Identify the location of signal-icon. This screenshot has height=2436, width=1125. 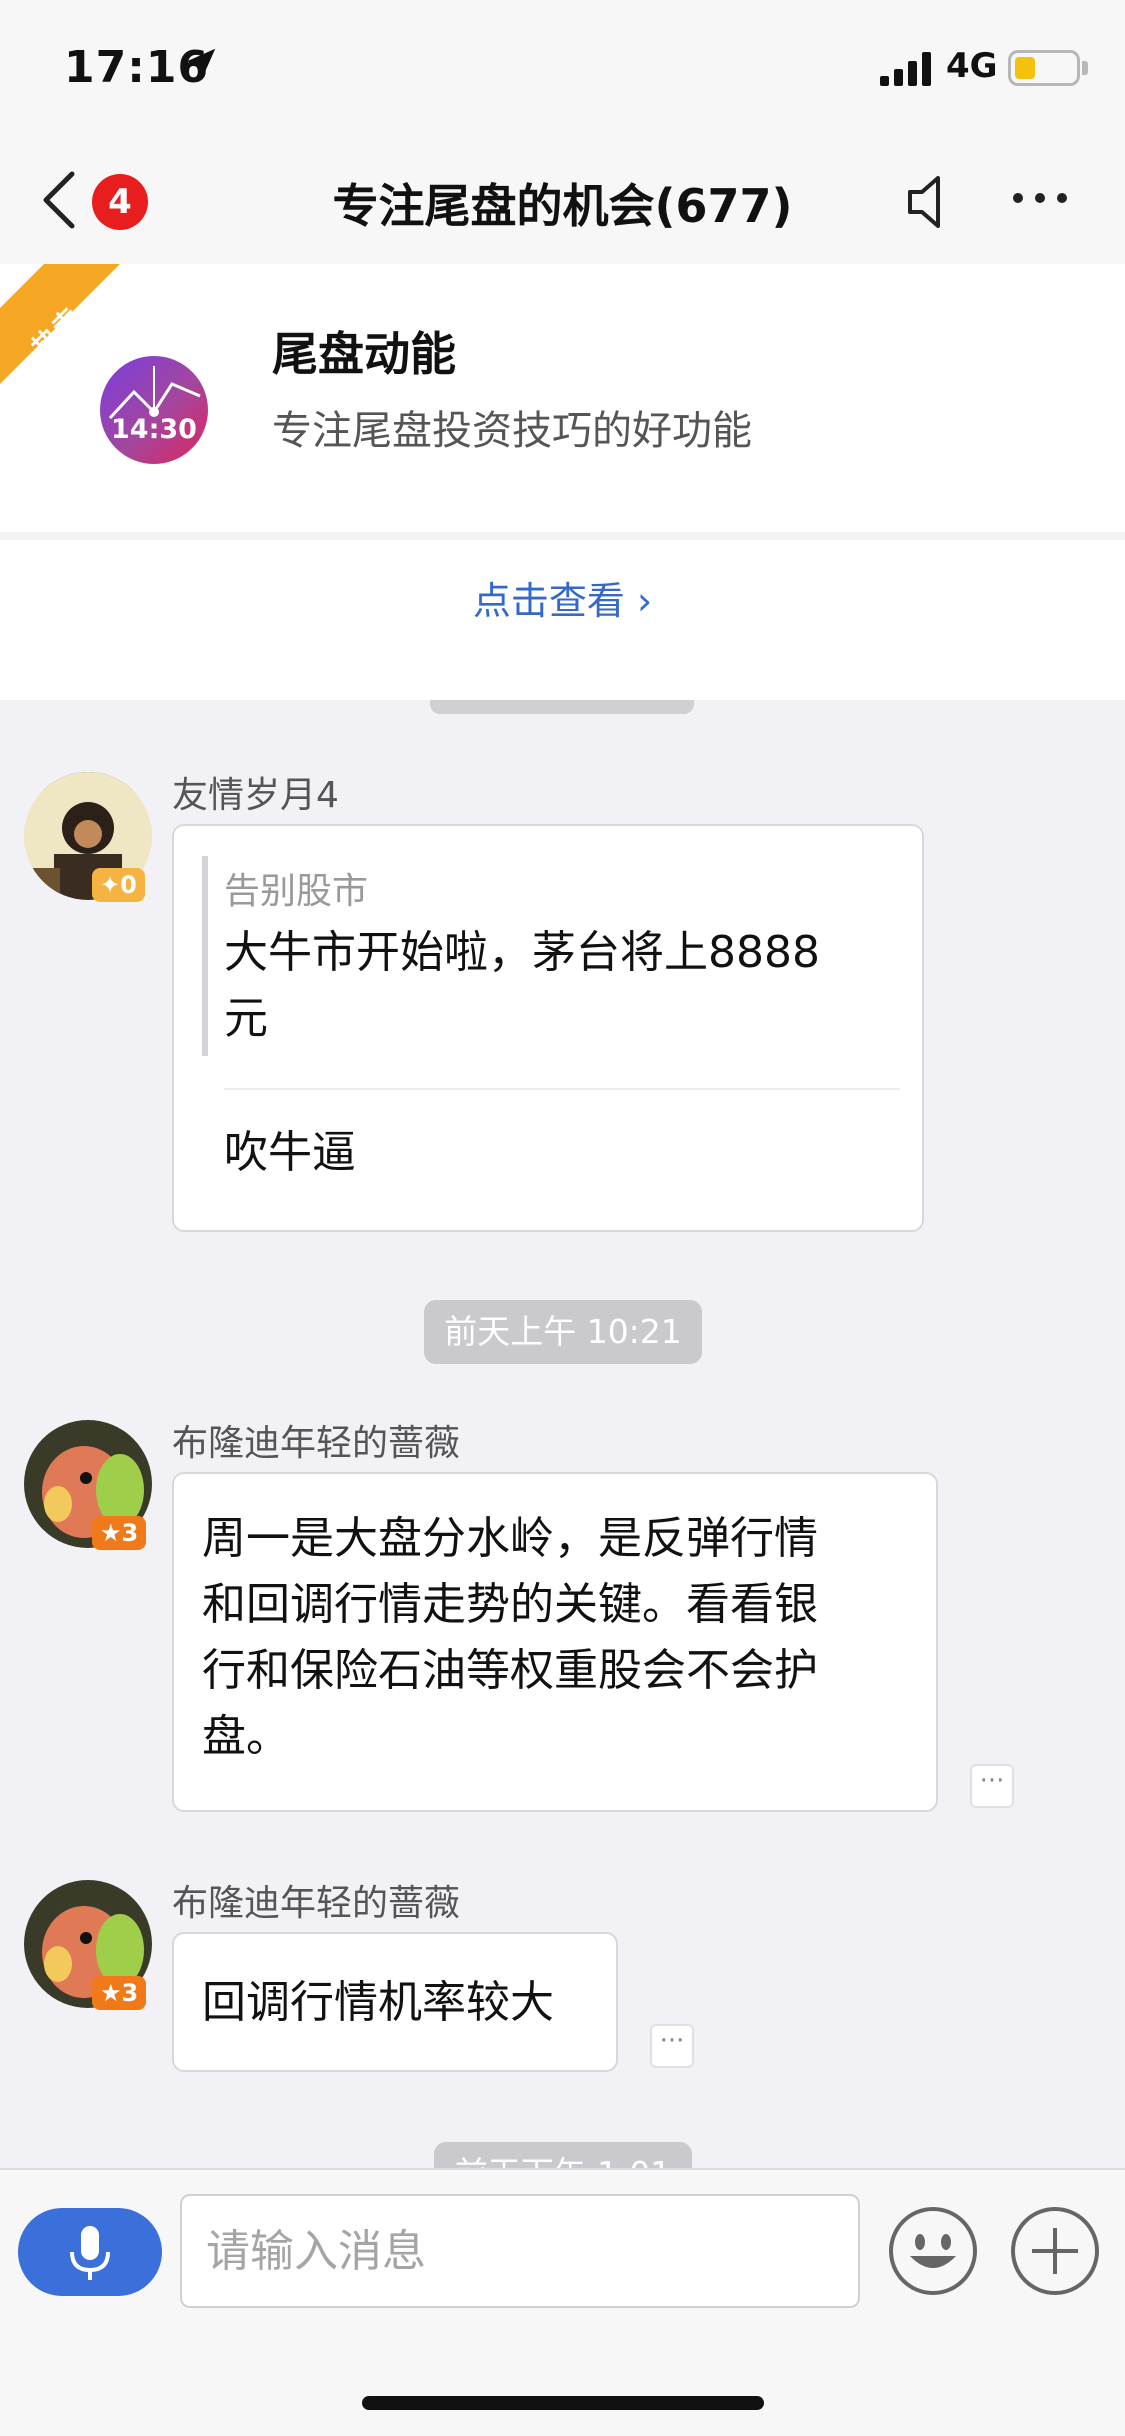
(905, 69).